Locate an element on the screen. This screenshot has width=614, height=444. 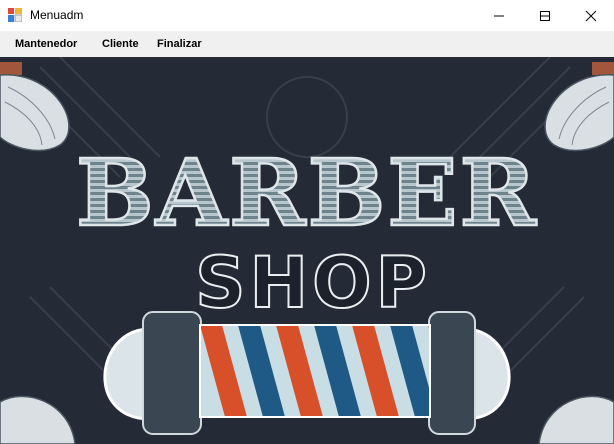
maximize-button is located at coordinates (545, 15).